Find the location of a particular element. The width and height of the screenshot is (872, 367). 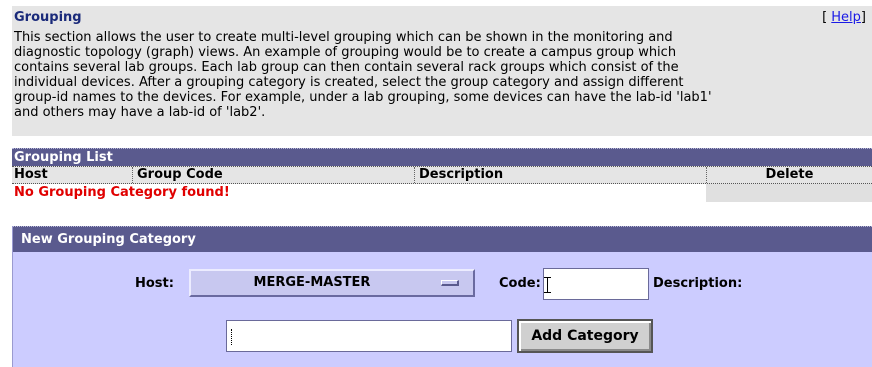

description-label: Description: is located at coordinates (698, 283).